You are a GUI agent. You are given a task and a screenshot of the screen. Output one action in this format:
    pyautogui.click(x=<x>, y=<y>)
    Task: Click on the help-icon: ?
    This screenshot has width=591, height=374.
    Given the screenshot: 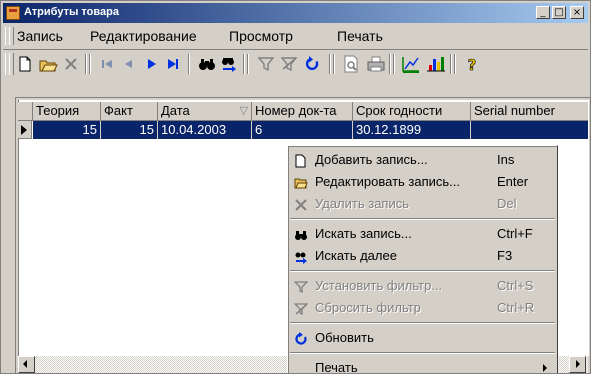 What is the action you would take?
    pyautogui.click(x=472, y=64)
    